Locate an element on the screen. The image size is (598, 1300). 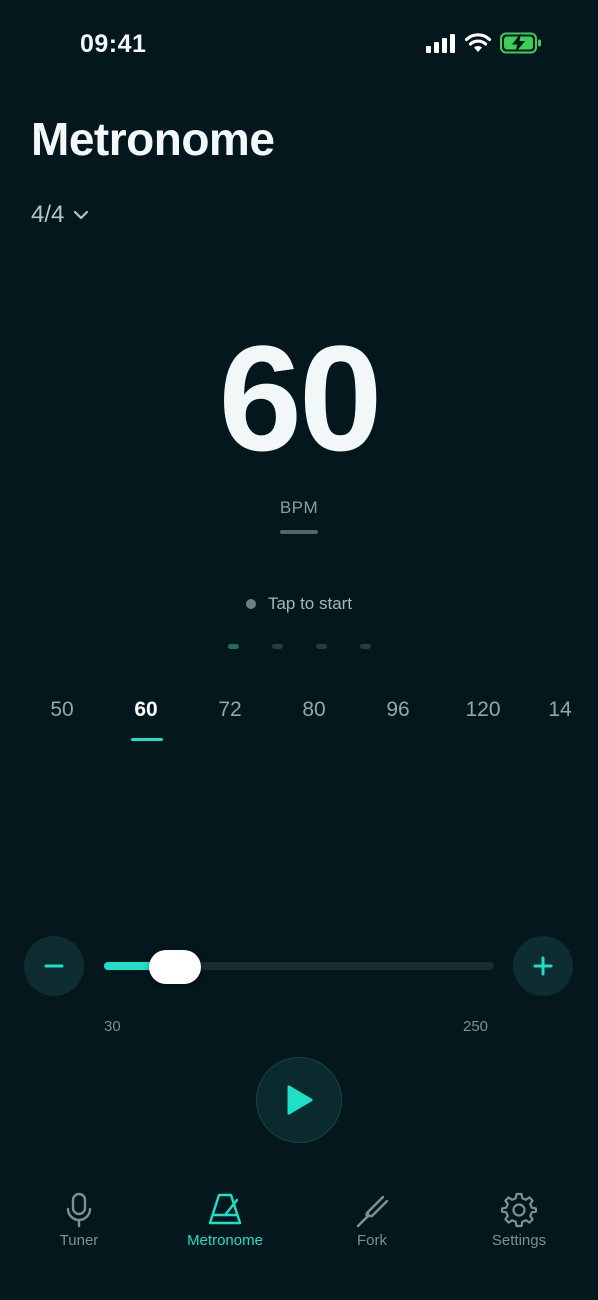
status-icons is located at coordinates (484, 43).